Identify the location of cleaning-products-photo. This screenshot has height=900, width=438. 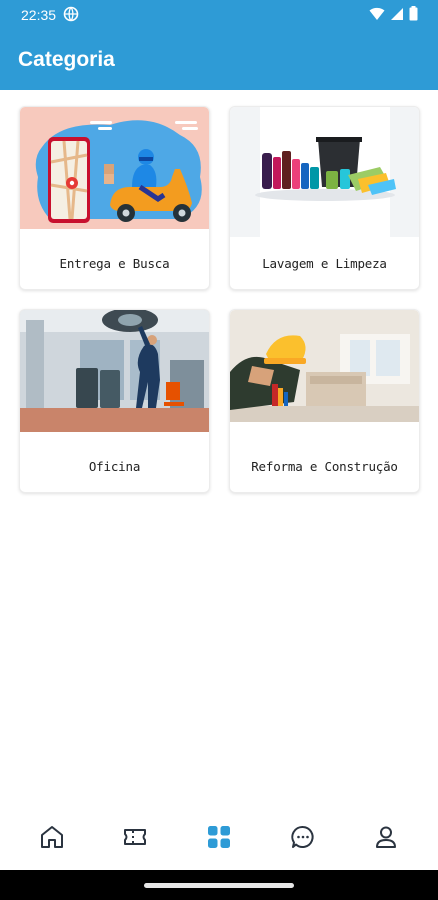
(324, 172).